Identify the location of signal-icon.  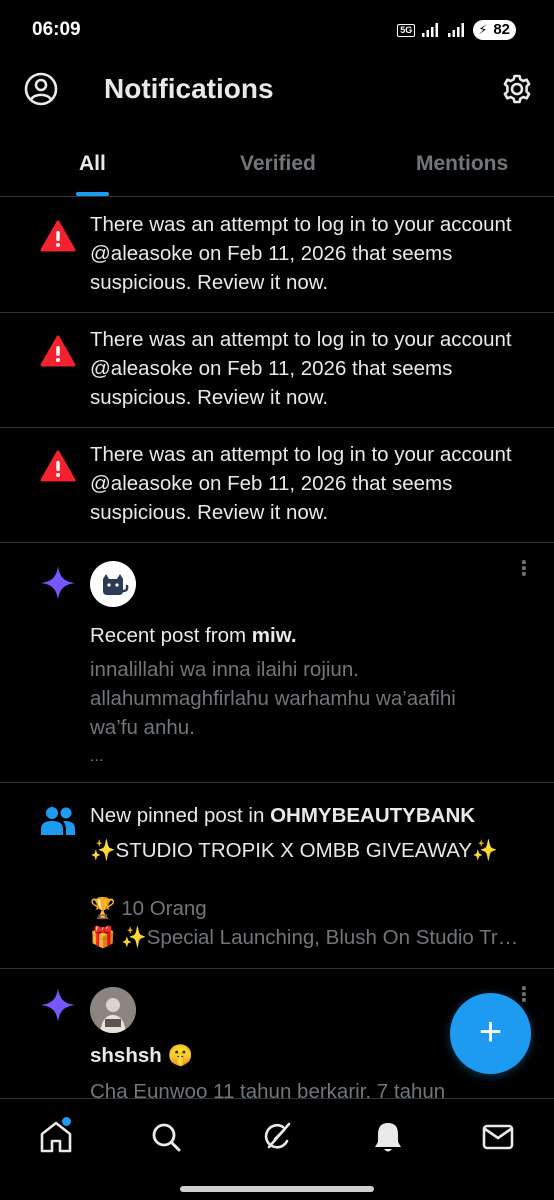
(430, 30).